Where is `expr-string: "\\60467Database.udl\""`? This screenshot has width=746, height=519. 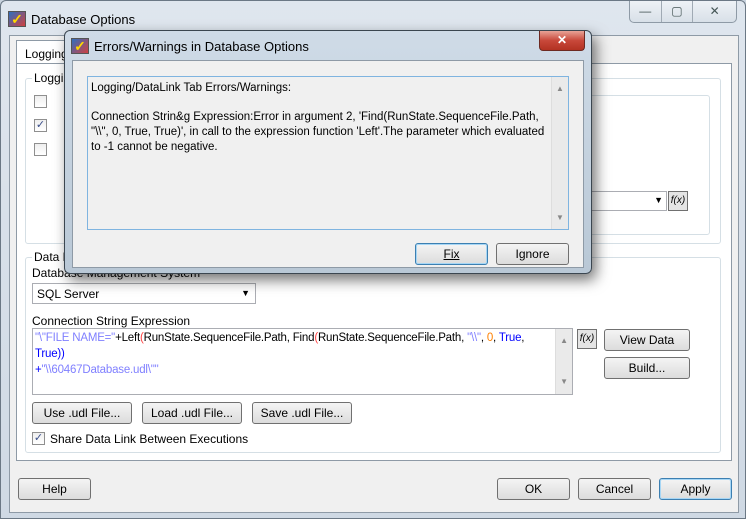
expr-string: "\\60467Database.udl\"" is located at coordinates (100, 370).